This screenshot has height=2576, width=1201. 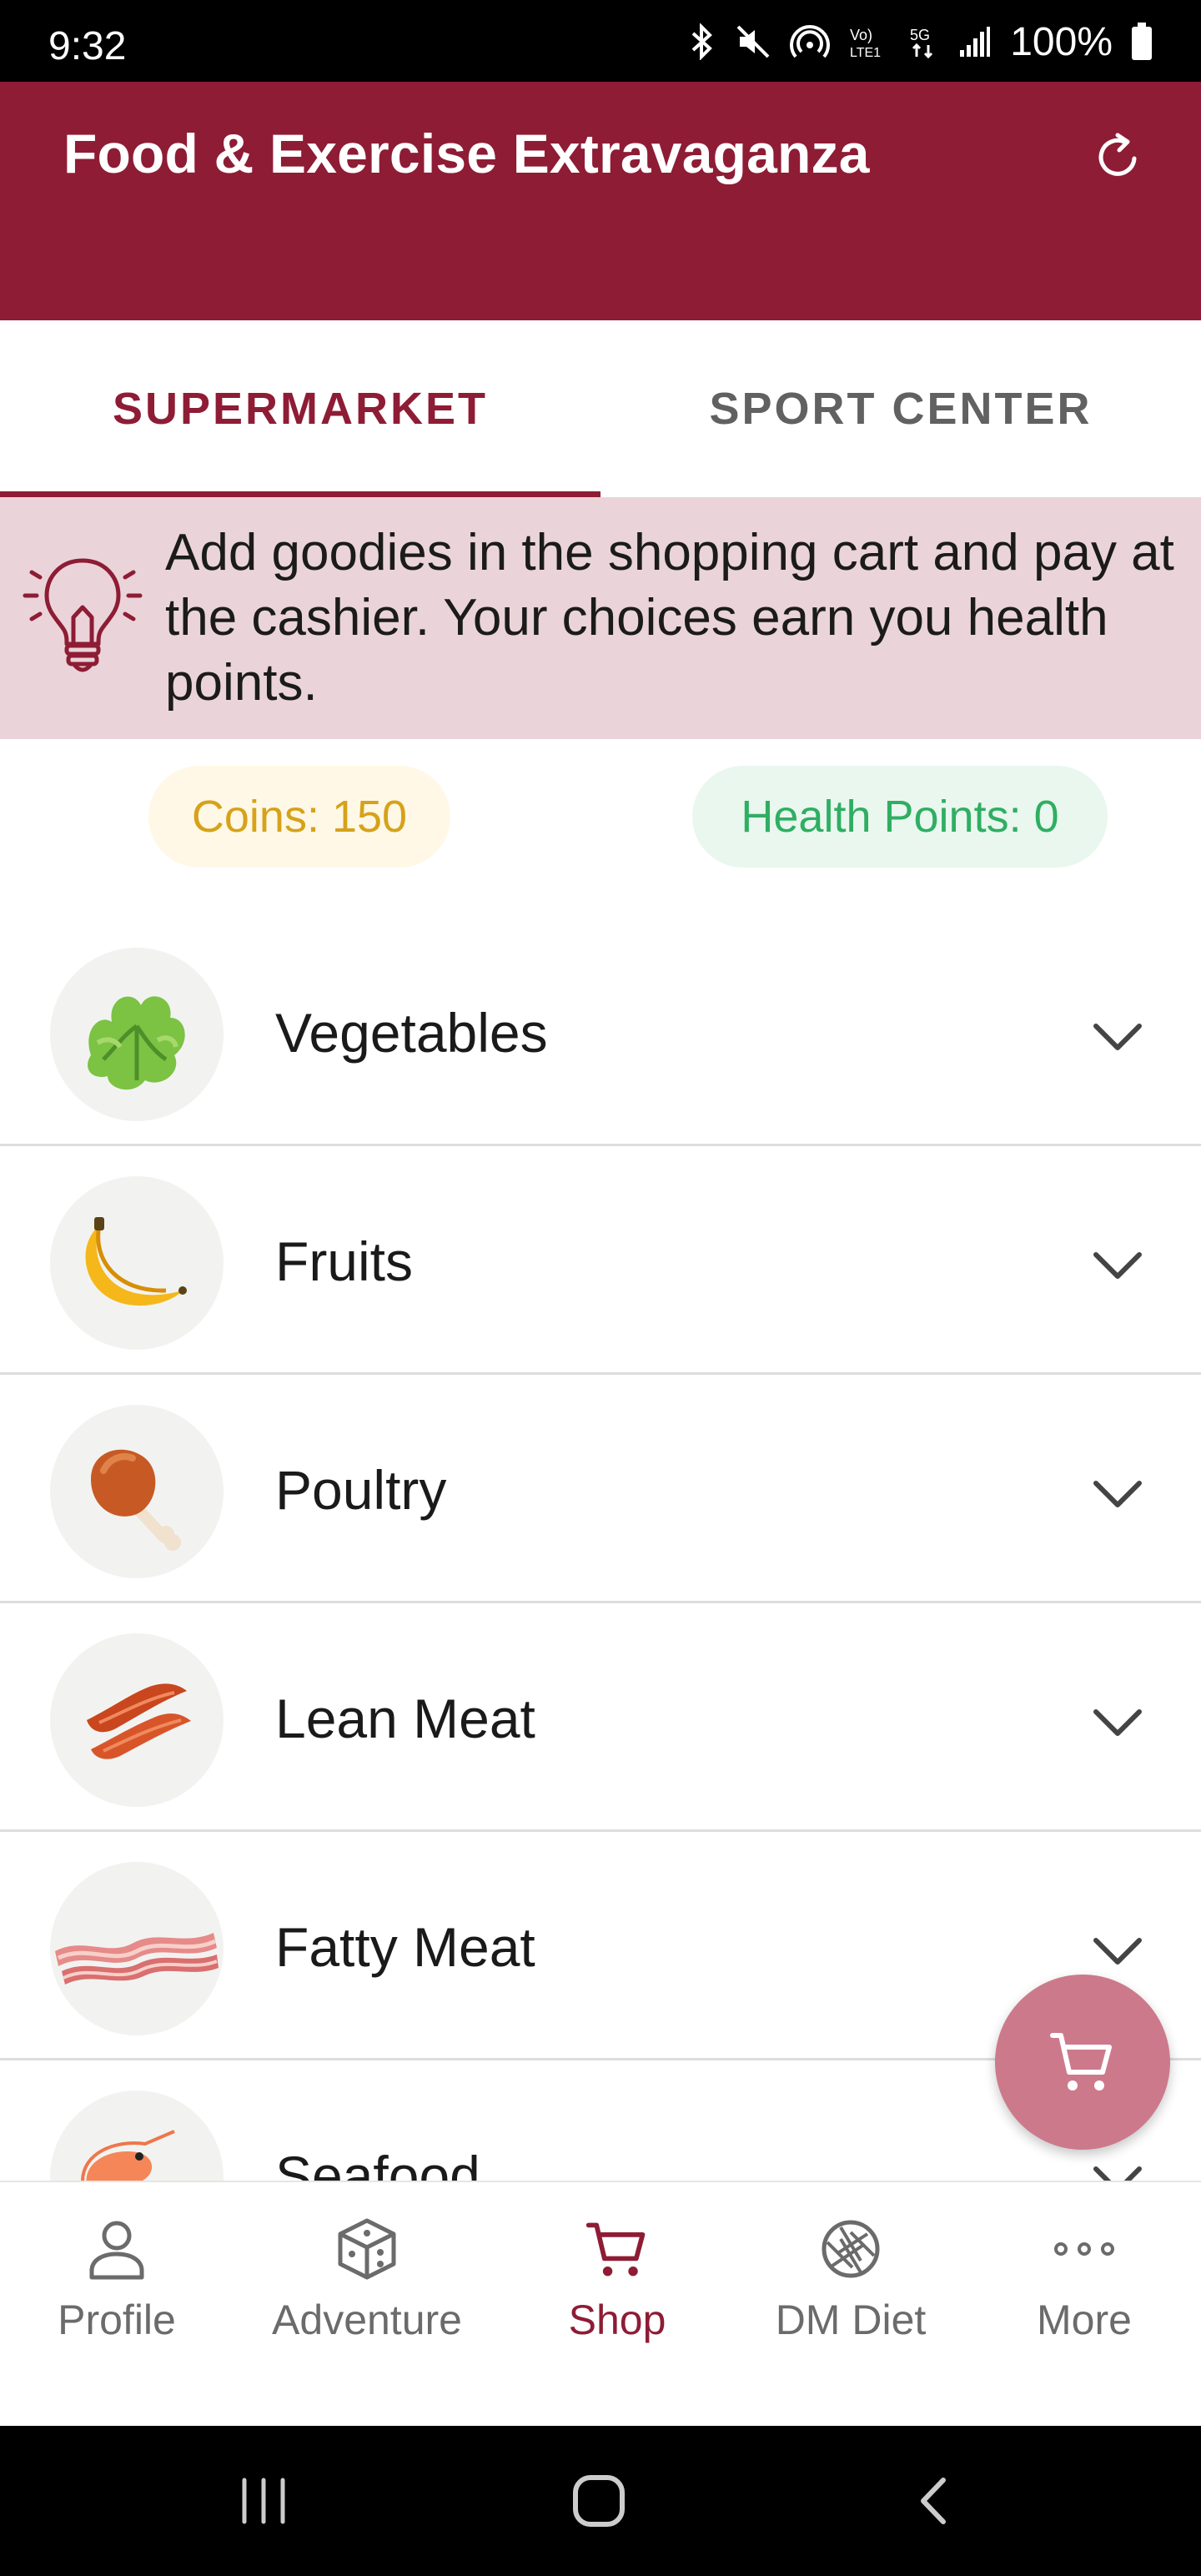 I want to click on signal-icon, so click(x=975, y=41).